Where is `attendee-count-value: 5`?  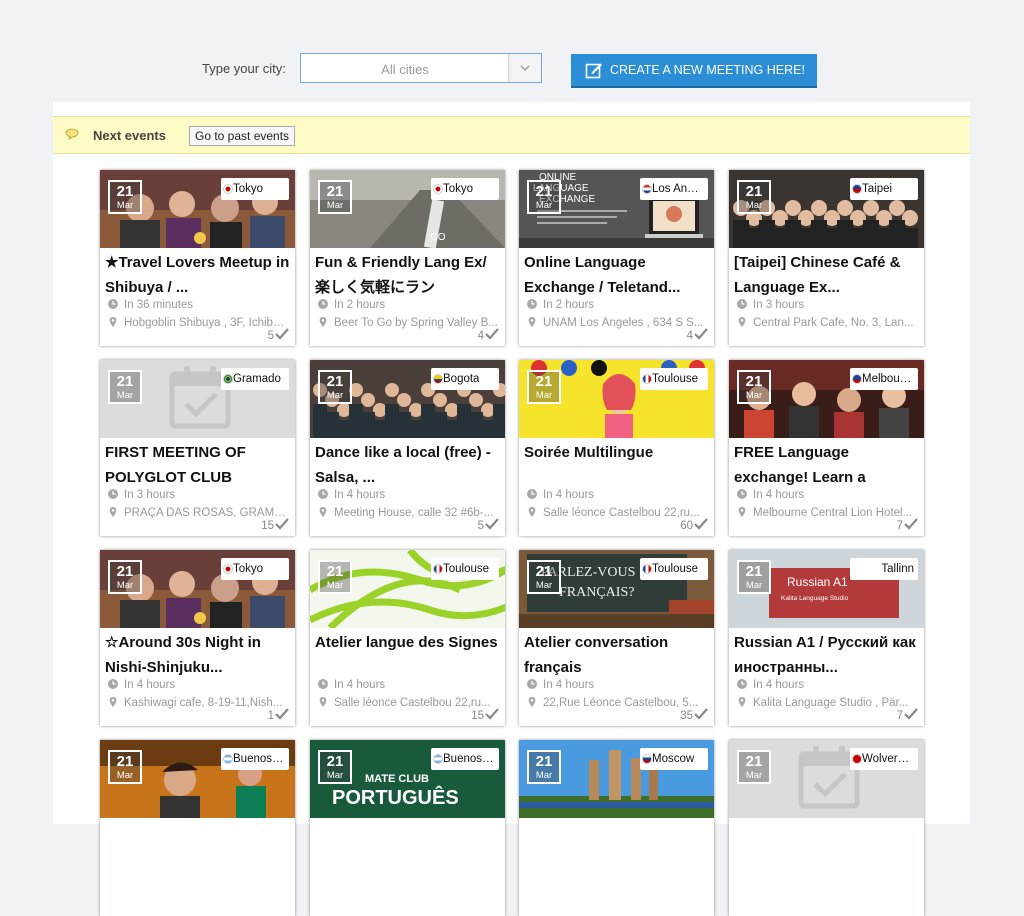
attendee-count-value: 5 is located at coordinates (270, 335).